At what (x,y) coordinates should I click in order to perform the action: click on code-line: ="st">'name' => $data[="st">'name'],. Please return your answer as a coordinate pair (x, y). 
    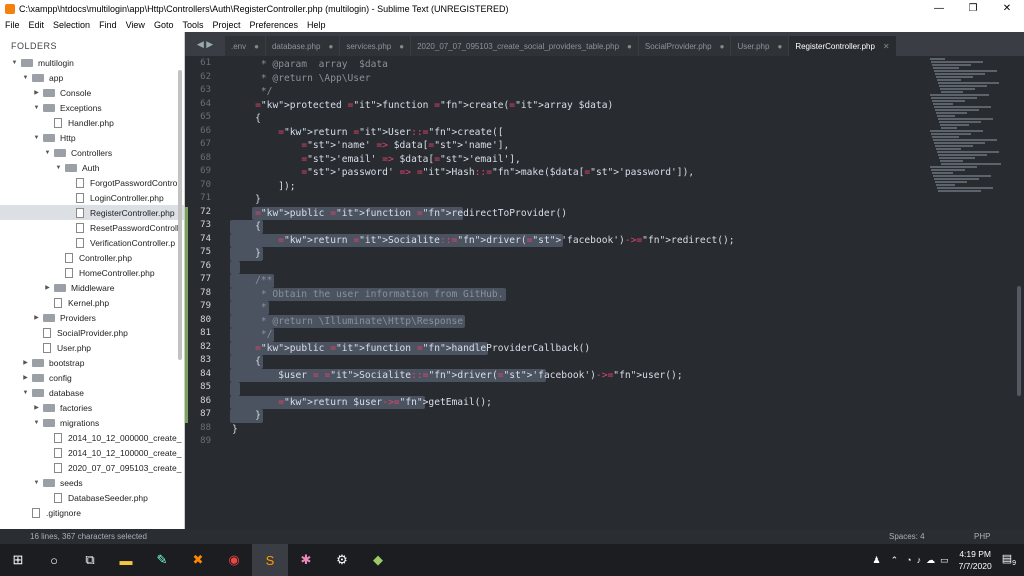
    Looking at the image, I should click on (370, 146).